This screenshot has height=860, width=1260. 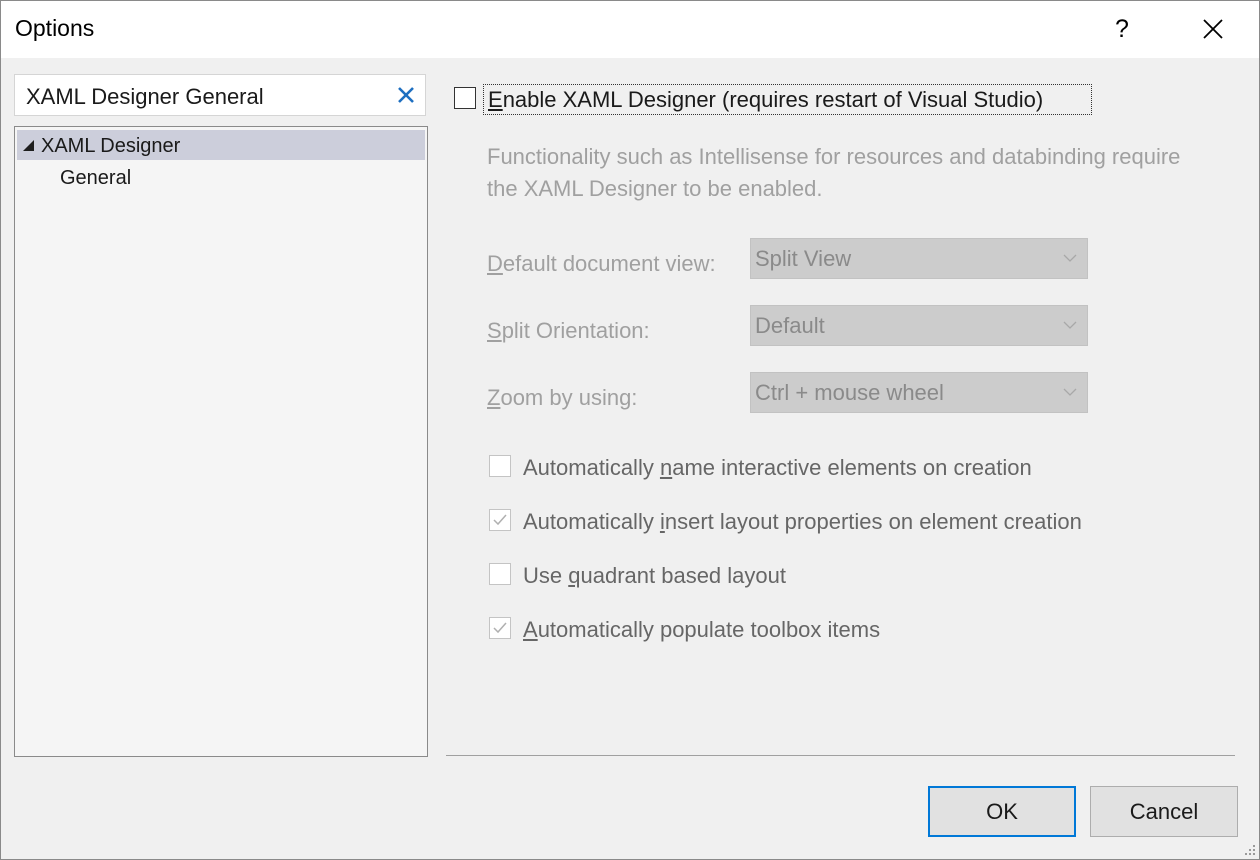 I want to click on cancel-button: Cancel, so click(x=1164, y=811).